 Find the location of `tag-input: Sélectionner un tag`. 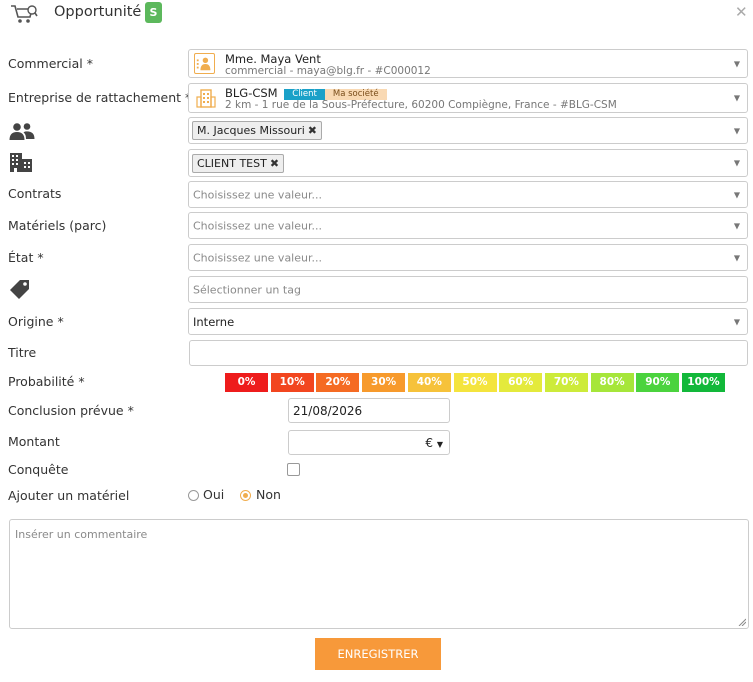

tag-input: Sélectionner un tag is located at coordinates (468, 289).